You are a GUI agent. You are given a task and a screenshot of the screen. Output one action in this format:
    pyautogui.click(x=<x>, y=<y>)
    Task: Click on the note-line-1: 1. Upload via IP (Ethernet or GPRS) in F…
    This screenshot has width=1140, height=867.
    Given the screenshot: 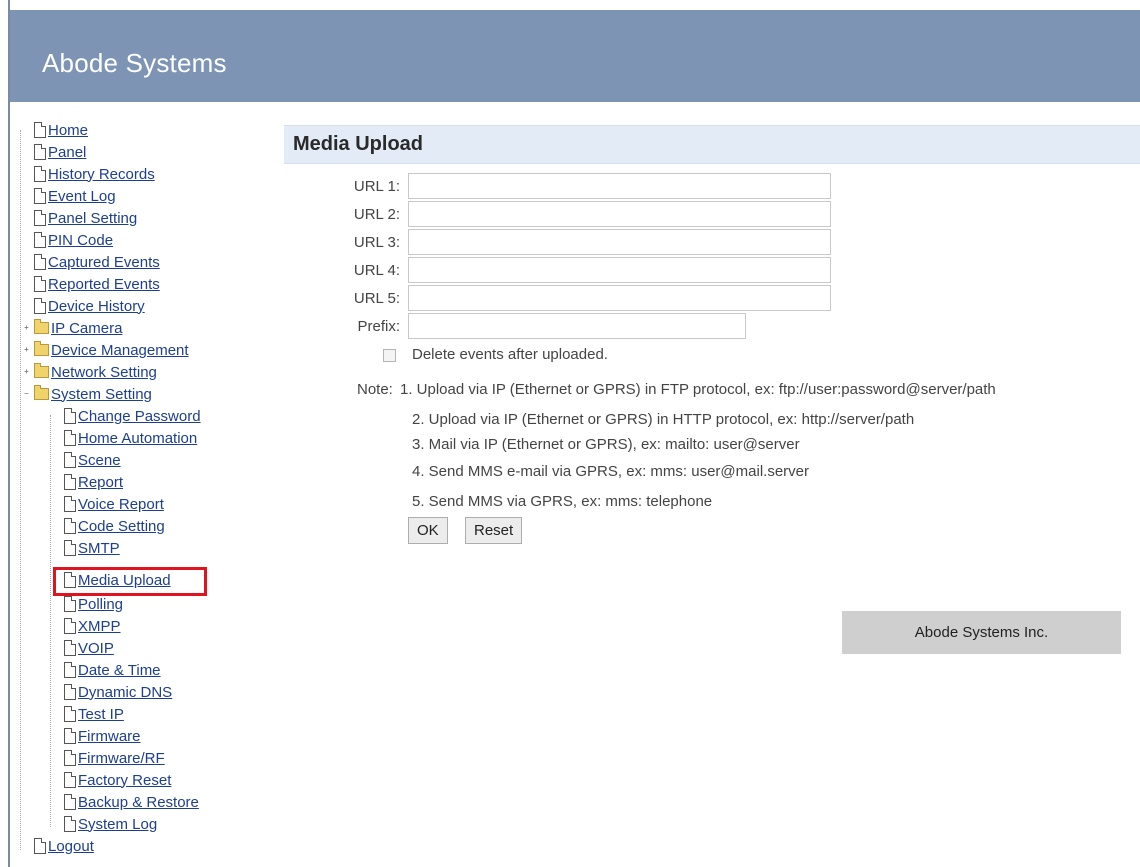 What is the action you would take?
    pyautogui.click(x=698, y=389)
    